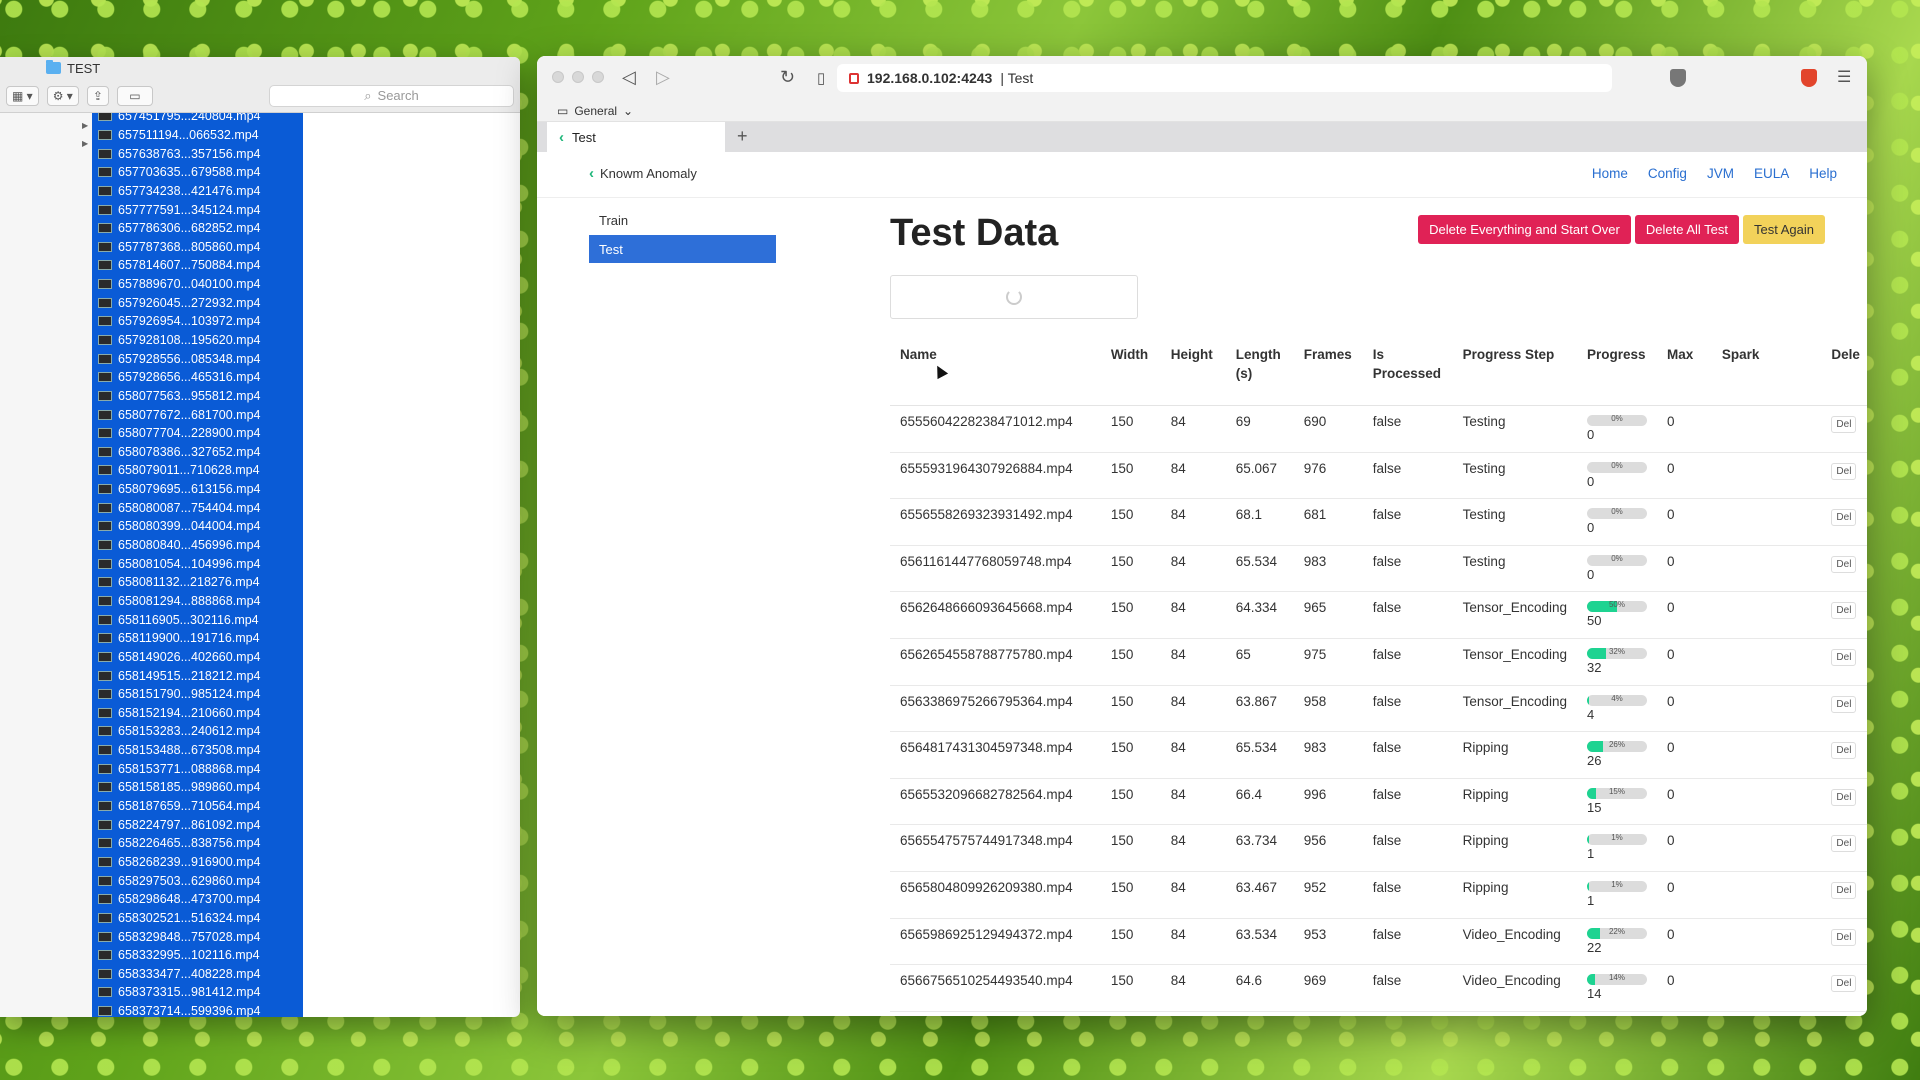  I want to click on nav-home: Home, so click(1610, 173).